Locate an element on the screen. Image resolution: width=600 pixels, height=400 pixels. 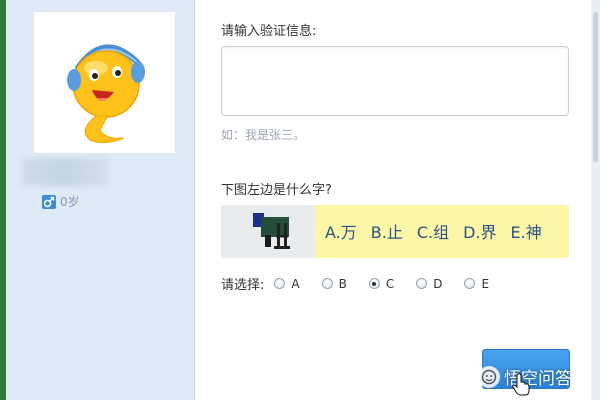
age-text: 0岁 is located at coordinates (70, 202).